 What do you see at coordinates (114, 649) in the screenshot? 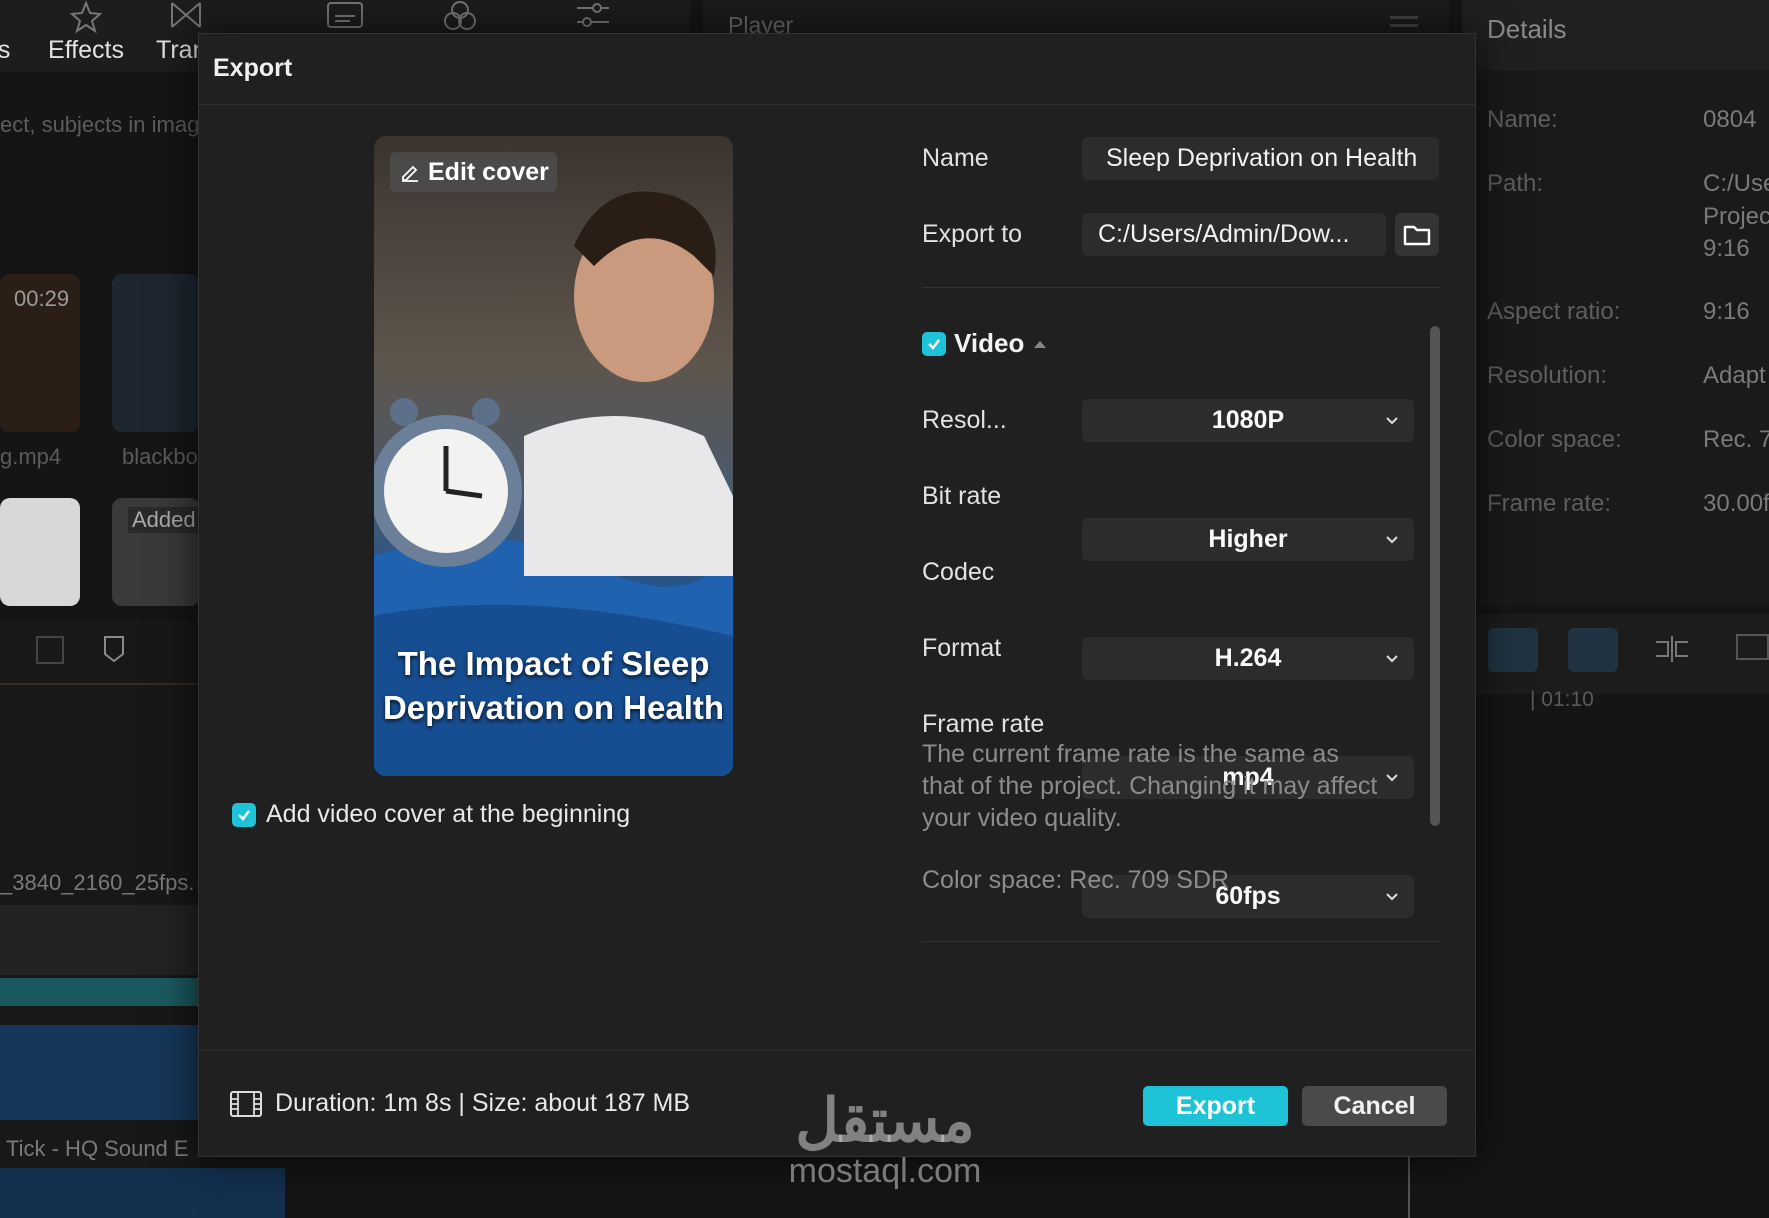
I see `marker-icon` at bounding box center [114, 649].